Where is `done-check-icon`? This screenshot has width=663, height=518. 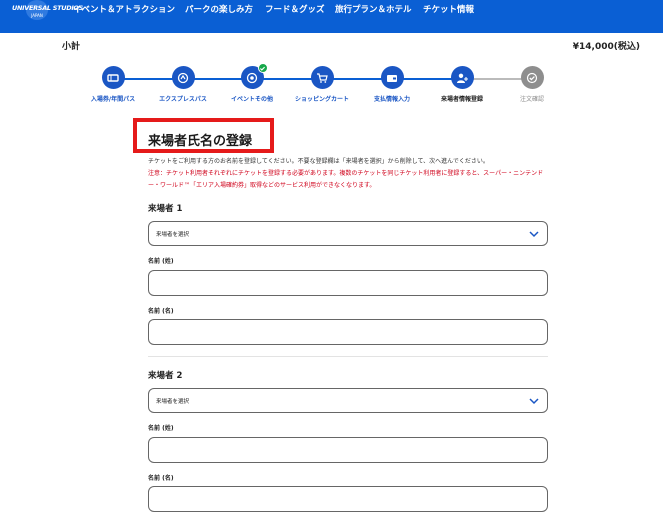
done-check-icon is located at coordinates (262, 68).